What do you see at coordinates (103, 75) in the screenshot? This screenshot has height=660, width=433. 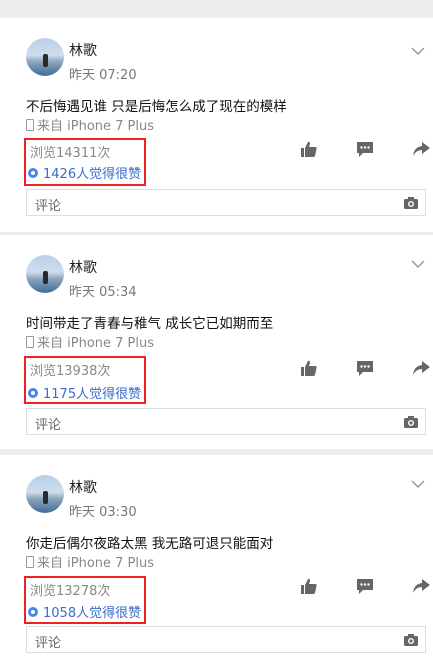 I see `post-time: 昨天 07:20` at bounding box center [103, 75].